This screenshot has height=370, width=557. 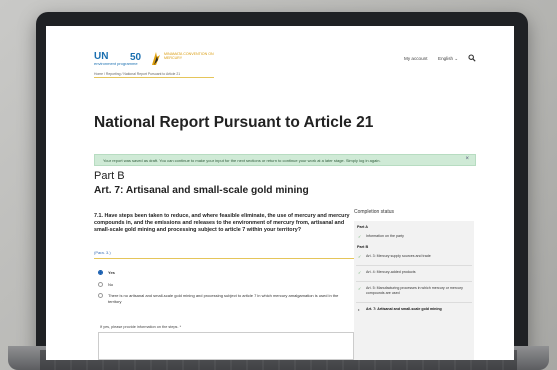 What do you see at coordinates (156, 58) in the screenshot?
I see `minamata-flame-icon` at bounding box center [156, 58].